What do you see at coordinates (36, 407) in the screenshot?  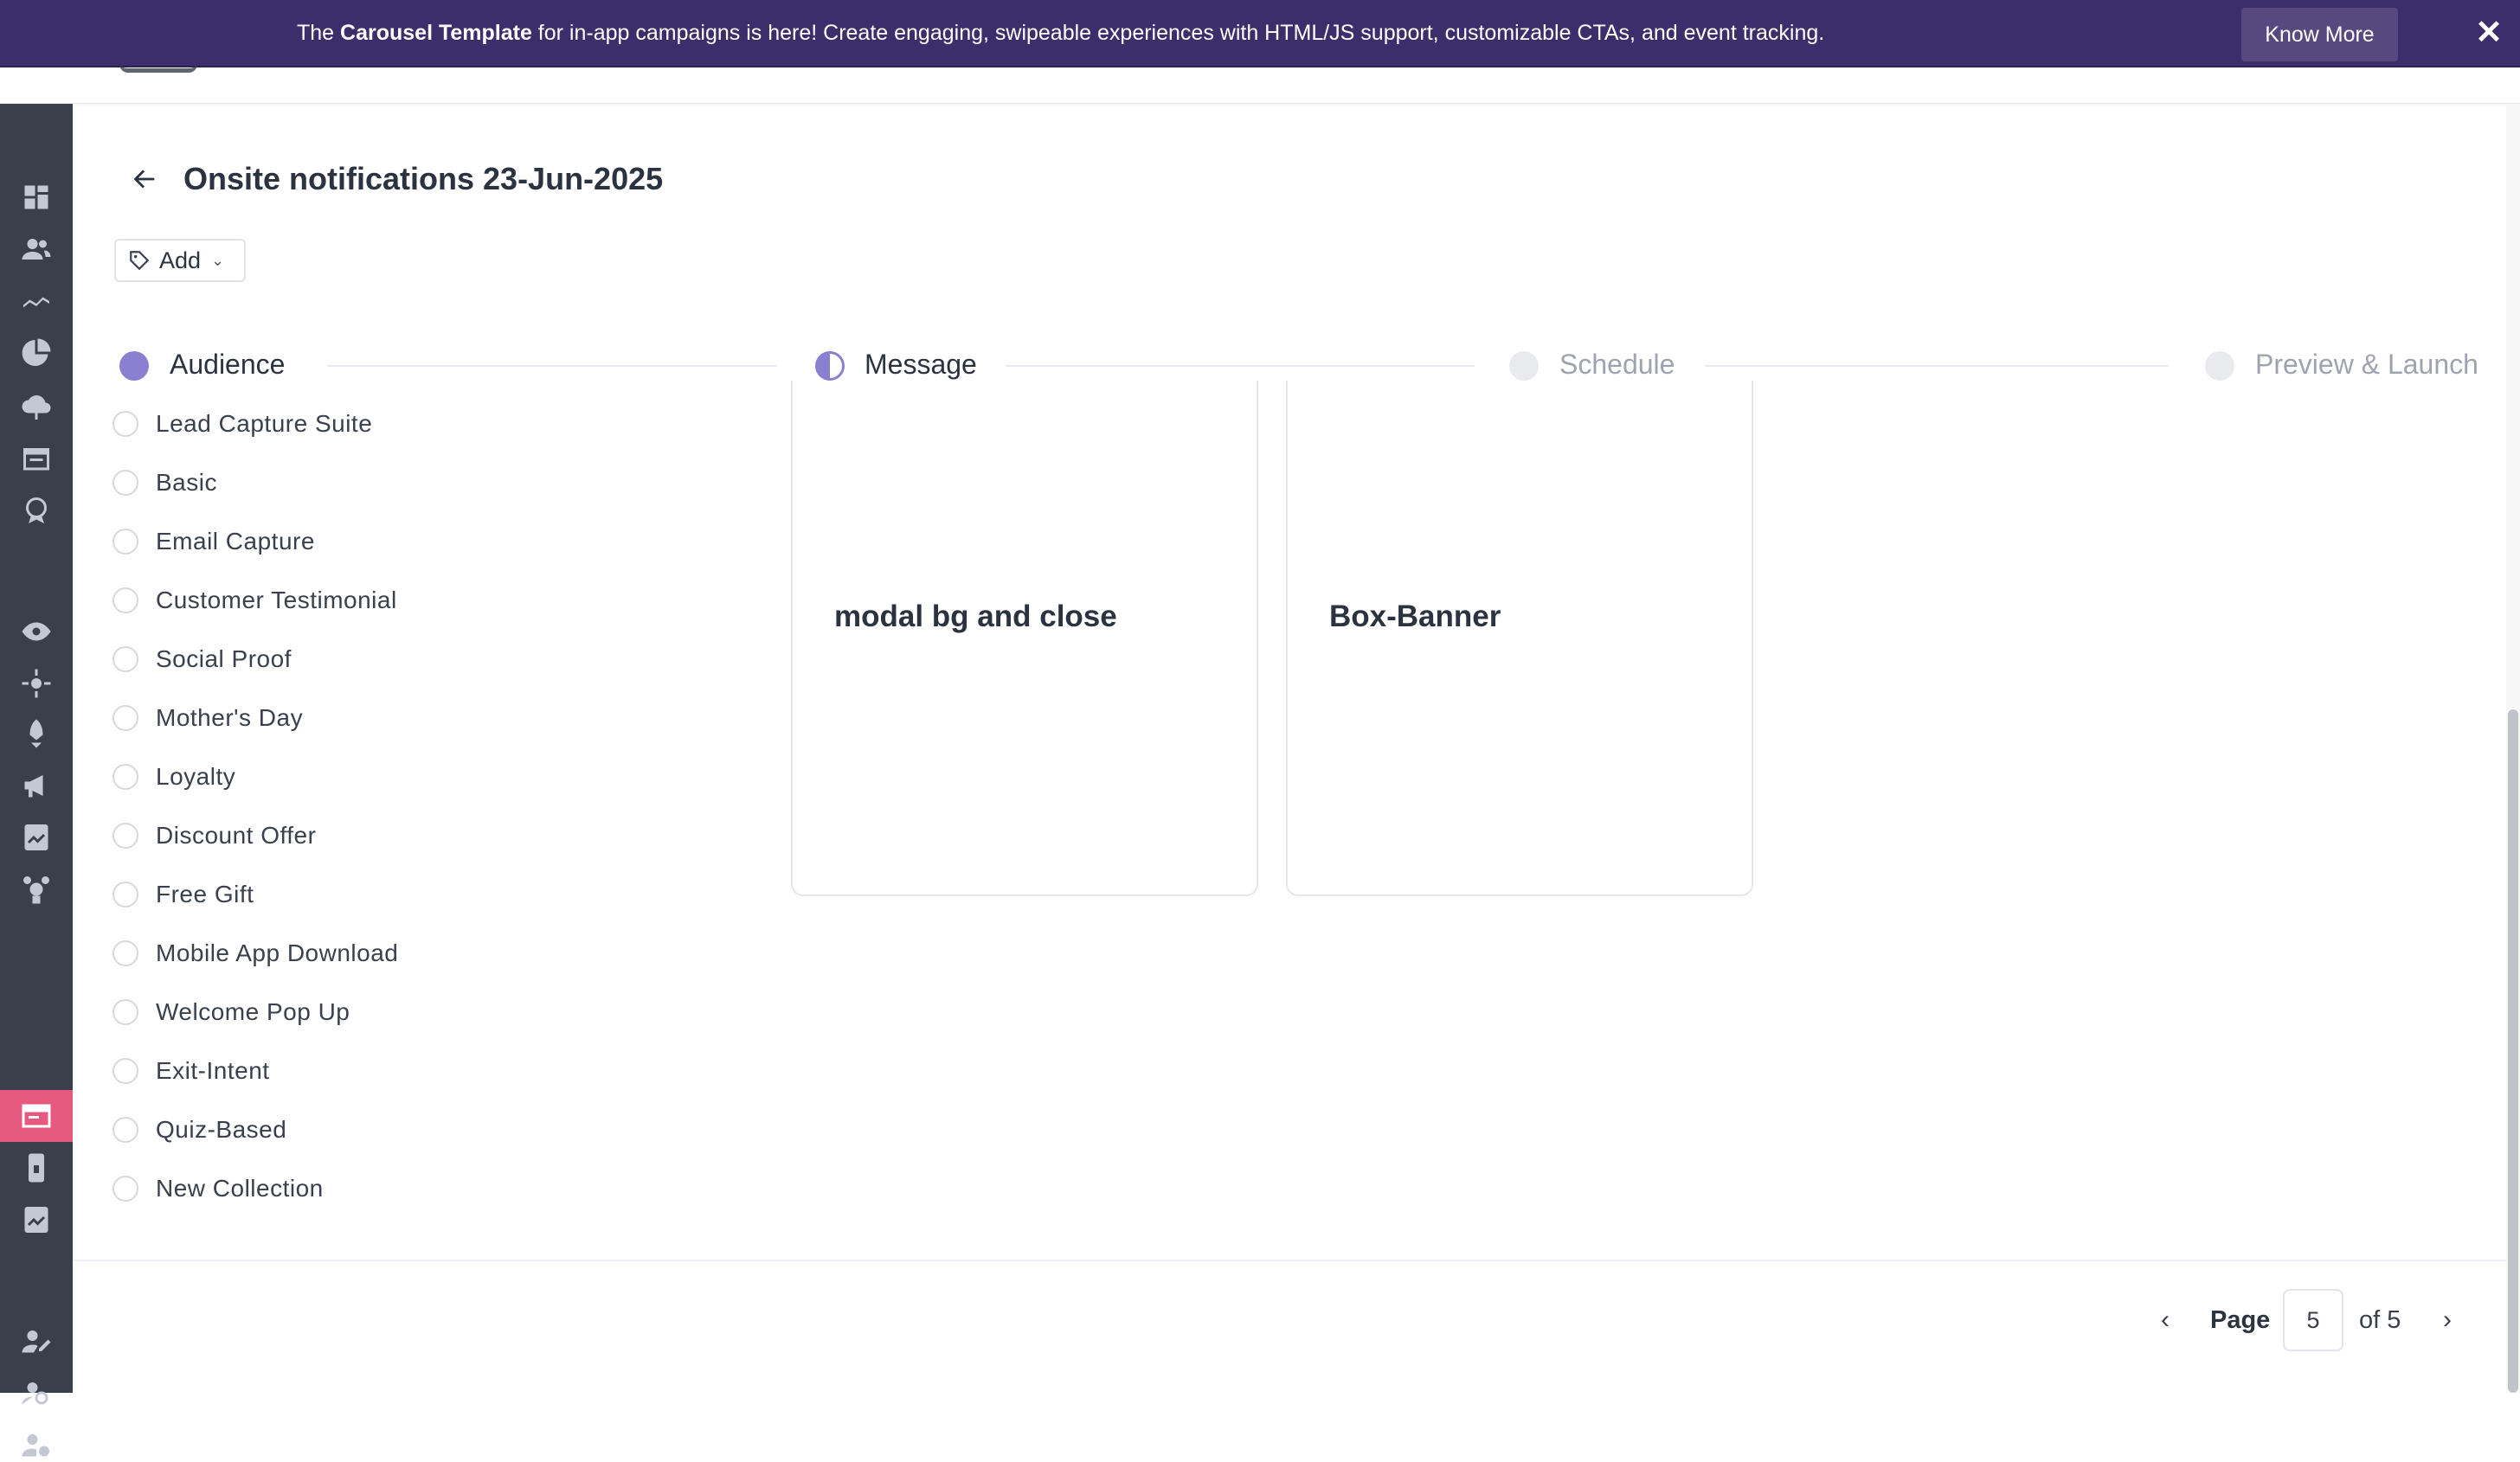 I see `cloud-upload-icon` at bounding box center [36, 407].